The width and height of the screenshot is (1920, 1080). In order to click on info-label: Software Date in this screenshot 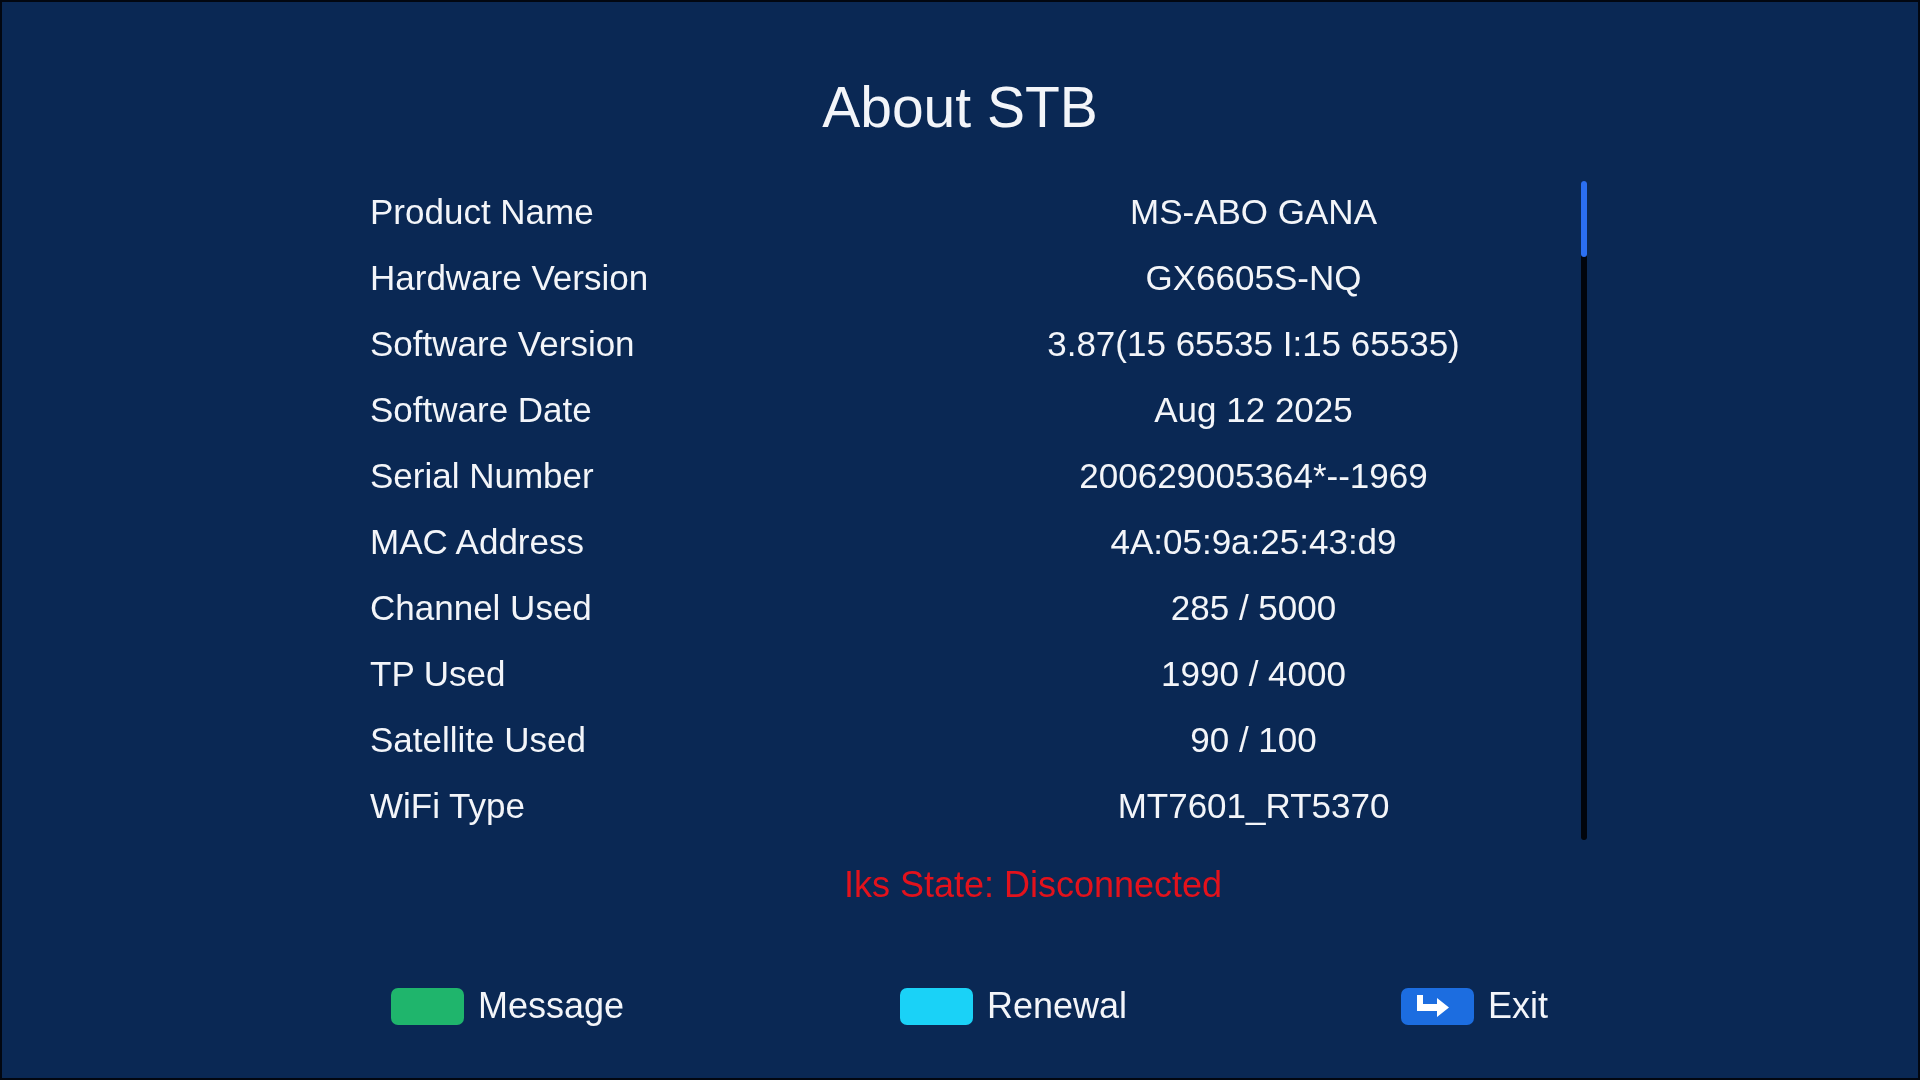, I will do `click(481, 410)`.